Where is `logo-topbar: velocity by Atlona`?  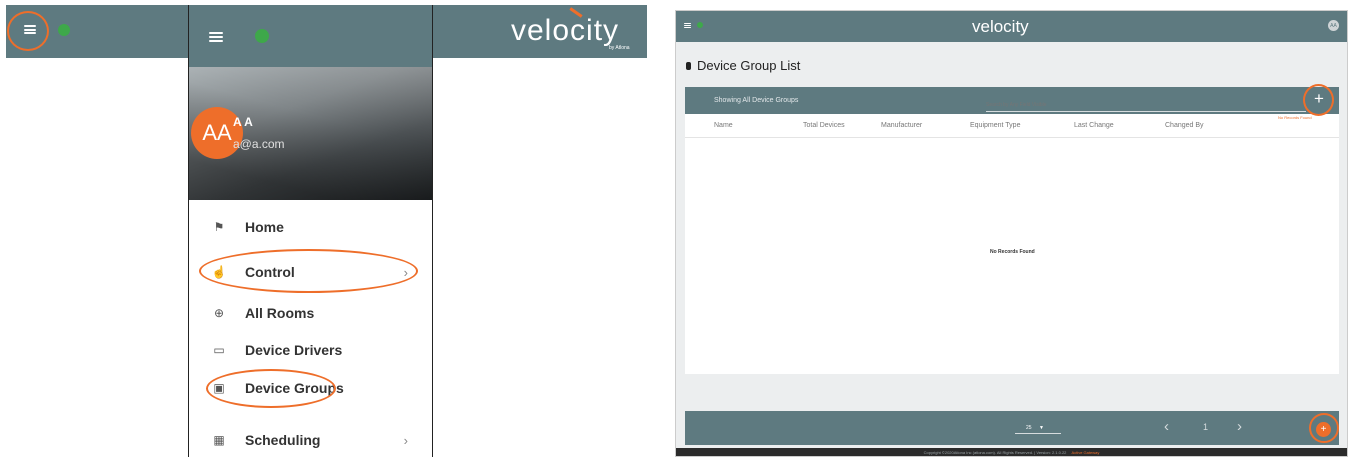
logo-topbar: velocity by Atlona is located at coordinates (540, 31).